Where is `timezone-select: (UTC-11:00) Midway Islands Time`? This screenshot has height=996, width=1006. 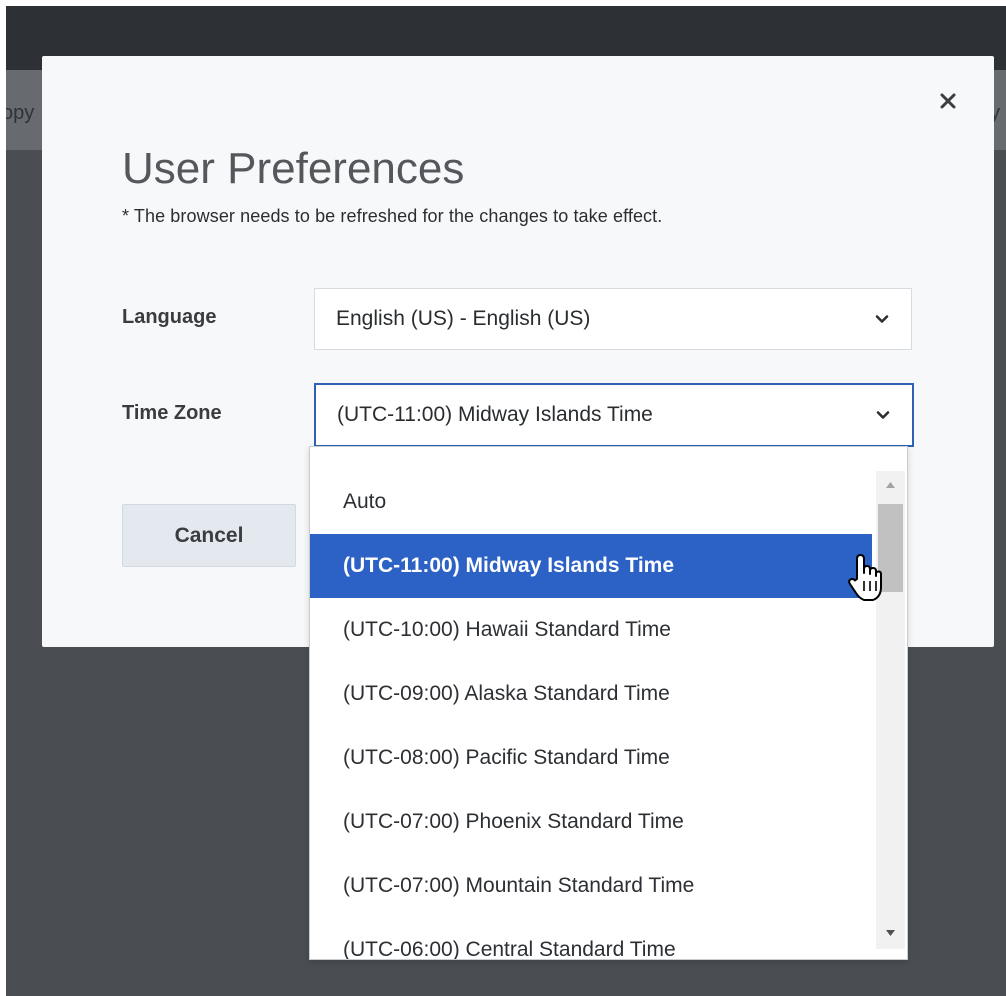 timezone-select: (UTC-11:00) Midway Islands Time is located at coordinates (614, 415).